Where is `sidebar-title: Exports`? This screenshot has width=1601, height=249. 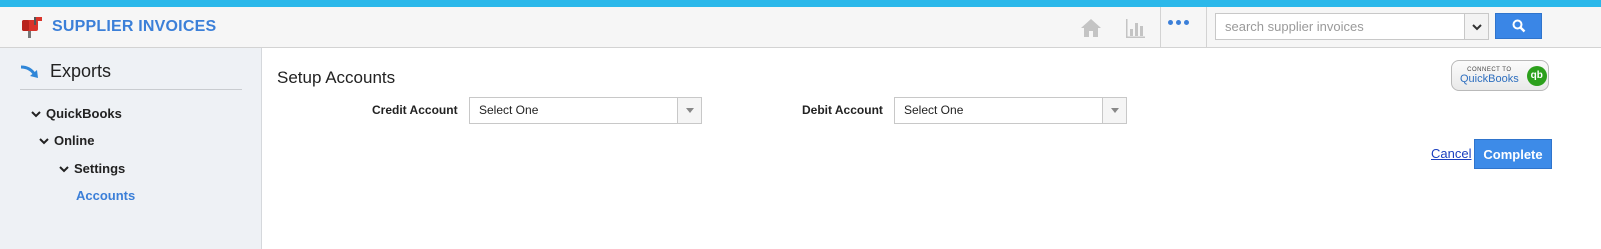
sidebar-title: Exports is located at coordinates (81, 71).